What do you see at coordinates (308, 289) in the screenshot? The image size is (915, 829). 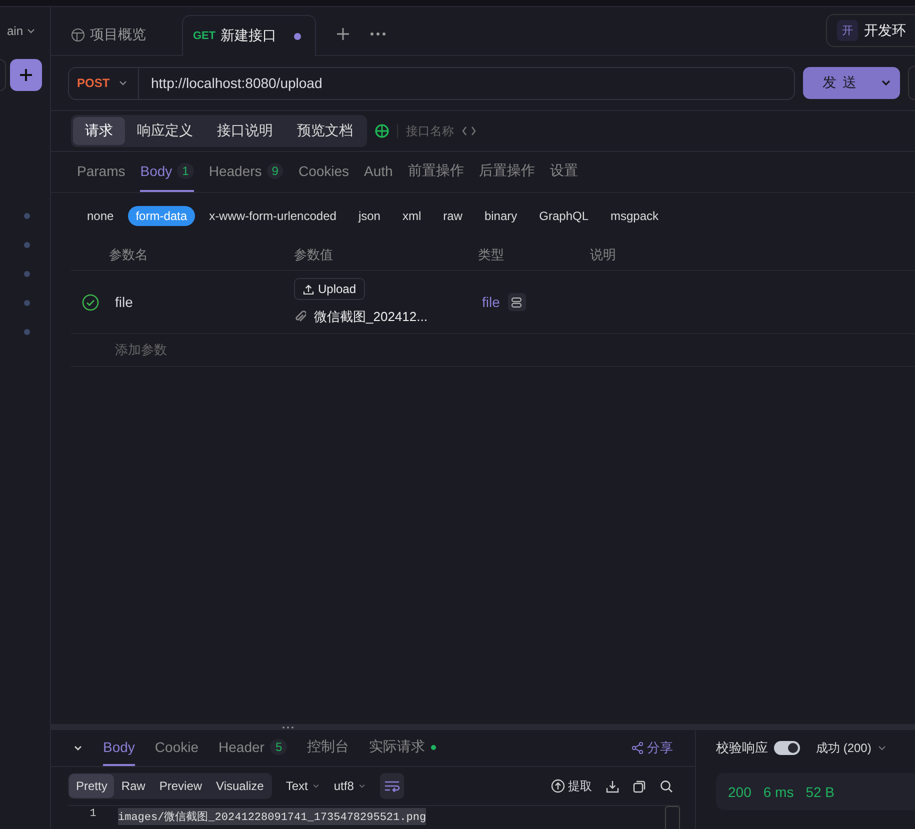 I see `upload-icon` at bounding box center [308, 289].